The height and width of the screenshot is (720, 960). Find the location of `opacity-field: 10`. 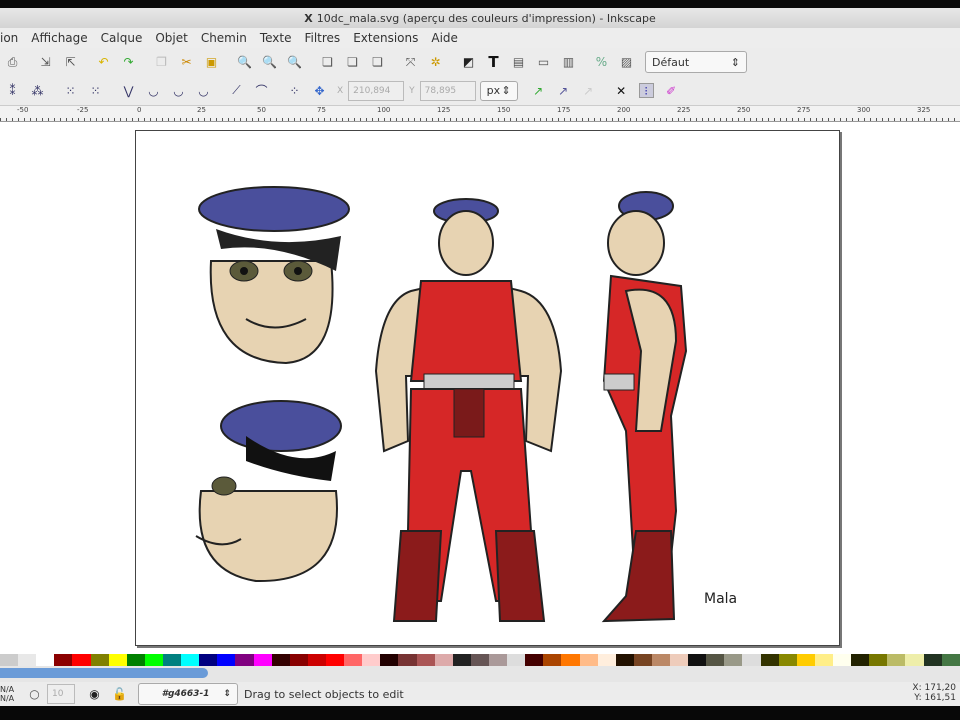

opacity-field: 10 is located at coordinates (61, 694).